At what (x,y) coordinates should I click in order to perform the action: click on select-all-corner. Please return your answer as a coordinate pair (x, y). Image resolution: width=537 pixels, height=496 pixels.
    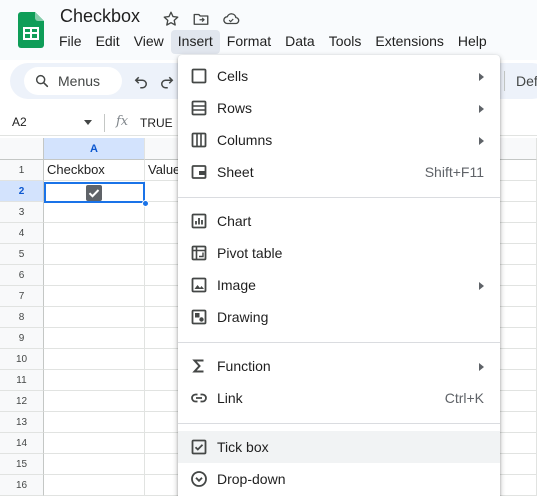
    Looking at the image, I should click on (22, 149).